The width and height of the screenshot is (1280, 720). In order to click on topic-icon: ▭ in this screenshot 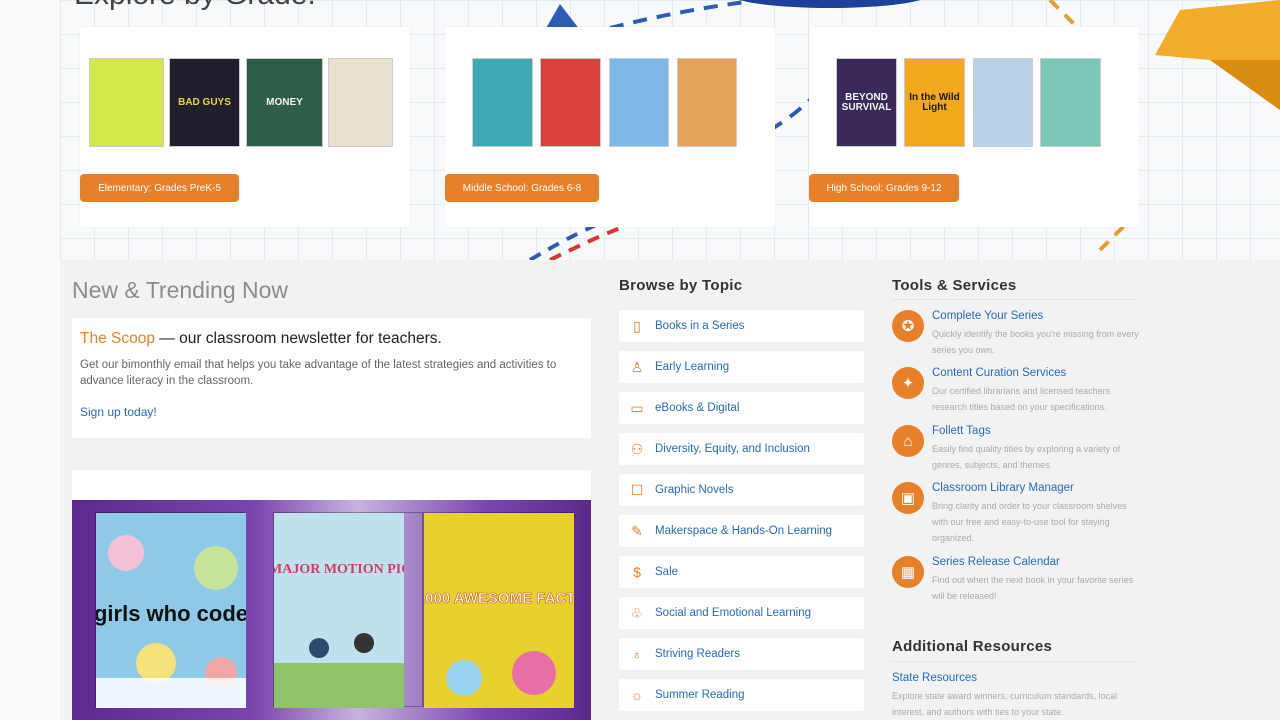, I will do `click(637, 407)`.